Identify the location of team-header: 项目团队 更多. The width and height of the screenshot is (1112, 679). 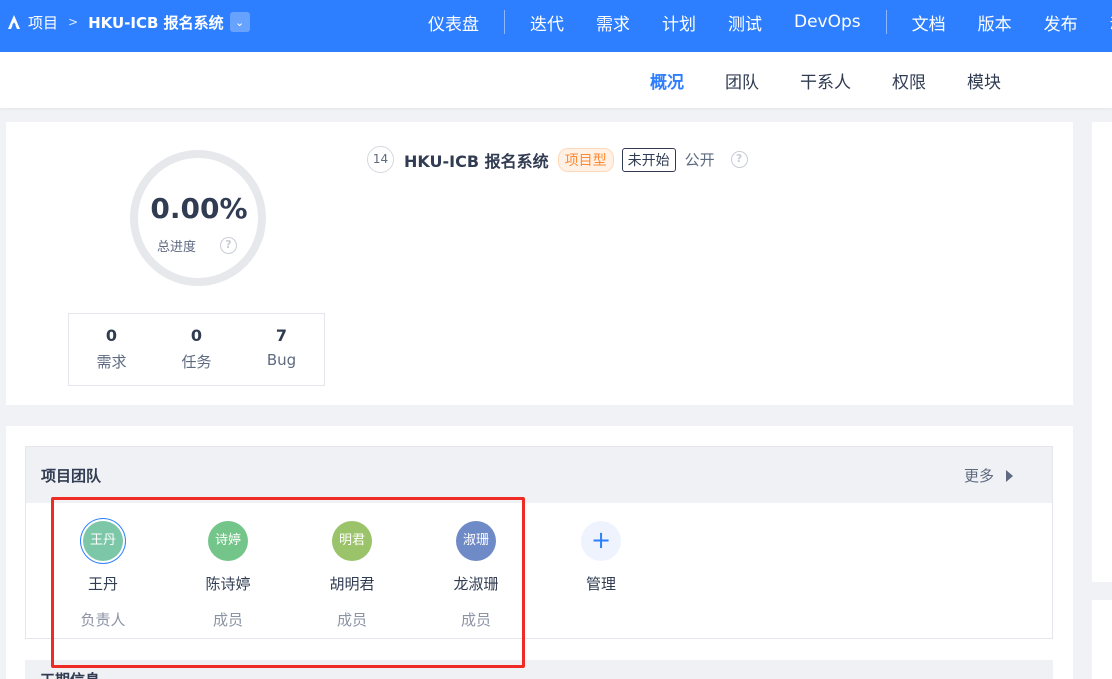
(539, 475).